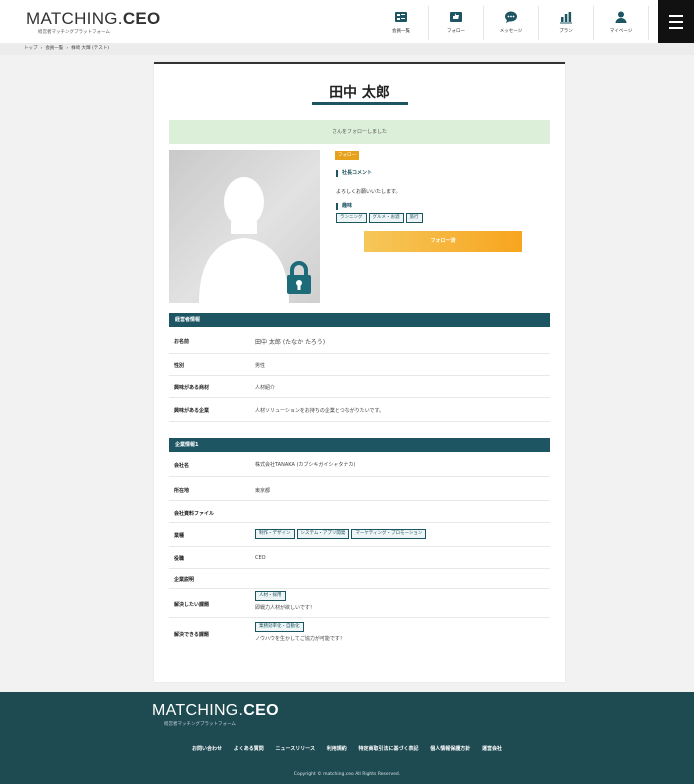 The width and height of the screenshot is (694, 784). What do you see at coordinates (359, 633) in the screenshot?
I see `table-row: 解決できる課題 業務効率化・自動化 ノウハウを生かしてご協力が可能です！` at bounding box center [359, 633].